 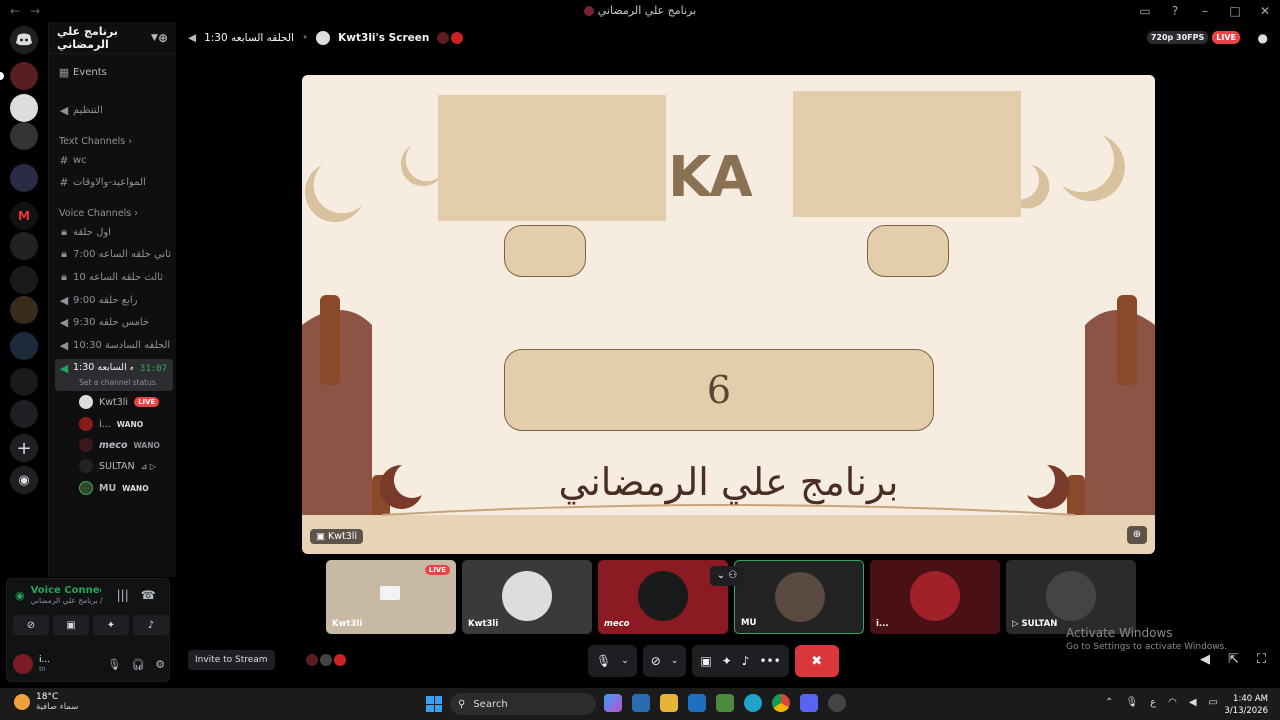 I want to click on soundboard-button: ♪, so click(x=151, y=625).